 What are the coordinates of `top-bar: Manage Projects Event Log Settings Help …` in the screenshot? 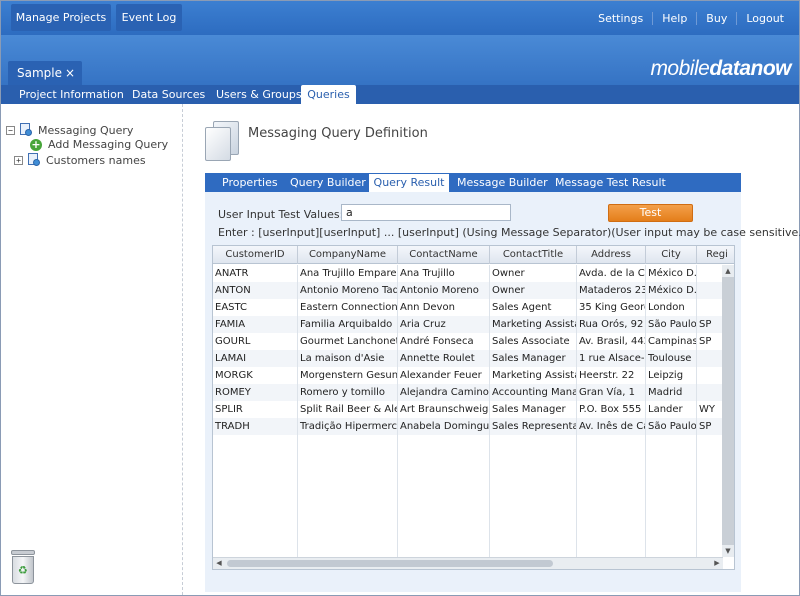 It's located at (400, 18).